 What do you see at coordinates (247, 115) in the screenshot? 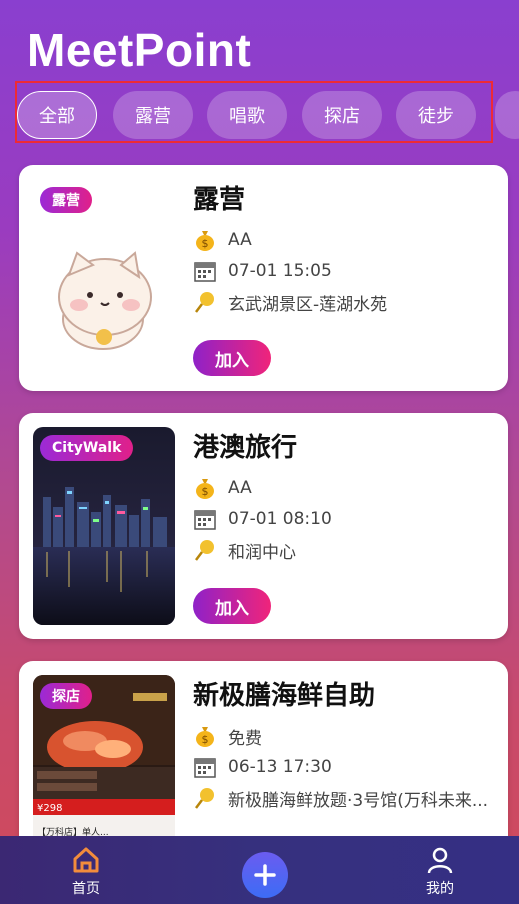
I see `filter-chip-singing: 唱歌` at bounding box center [247, 115].